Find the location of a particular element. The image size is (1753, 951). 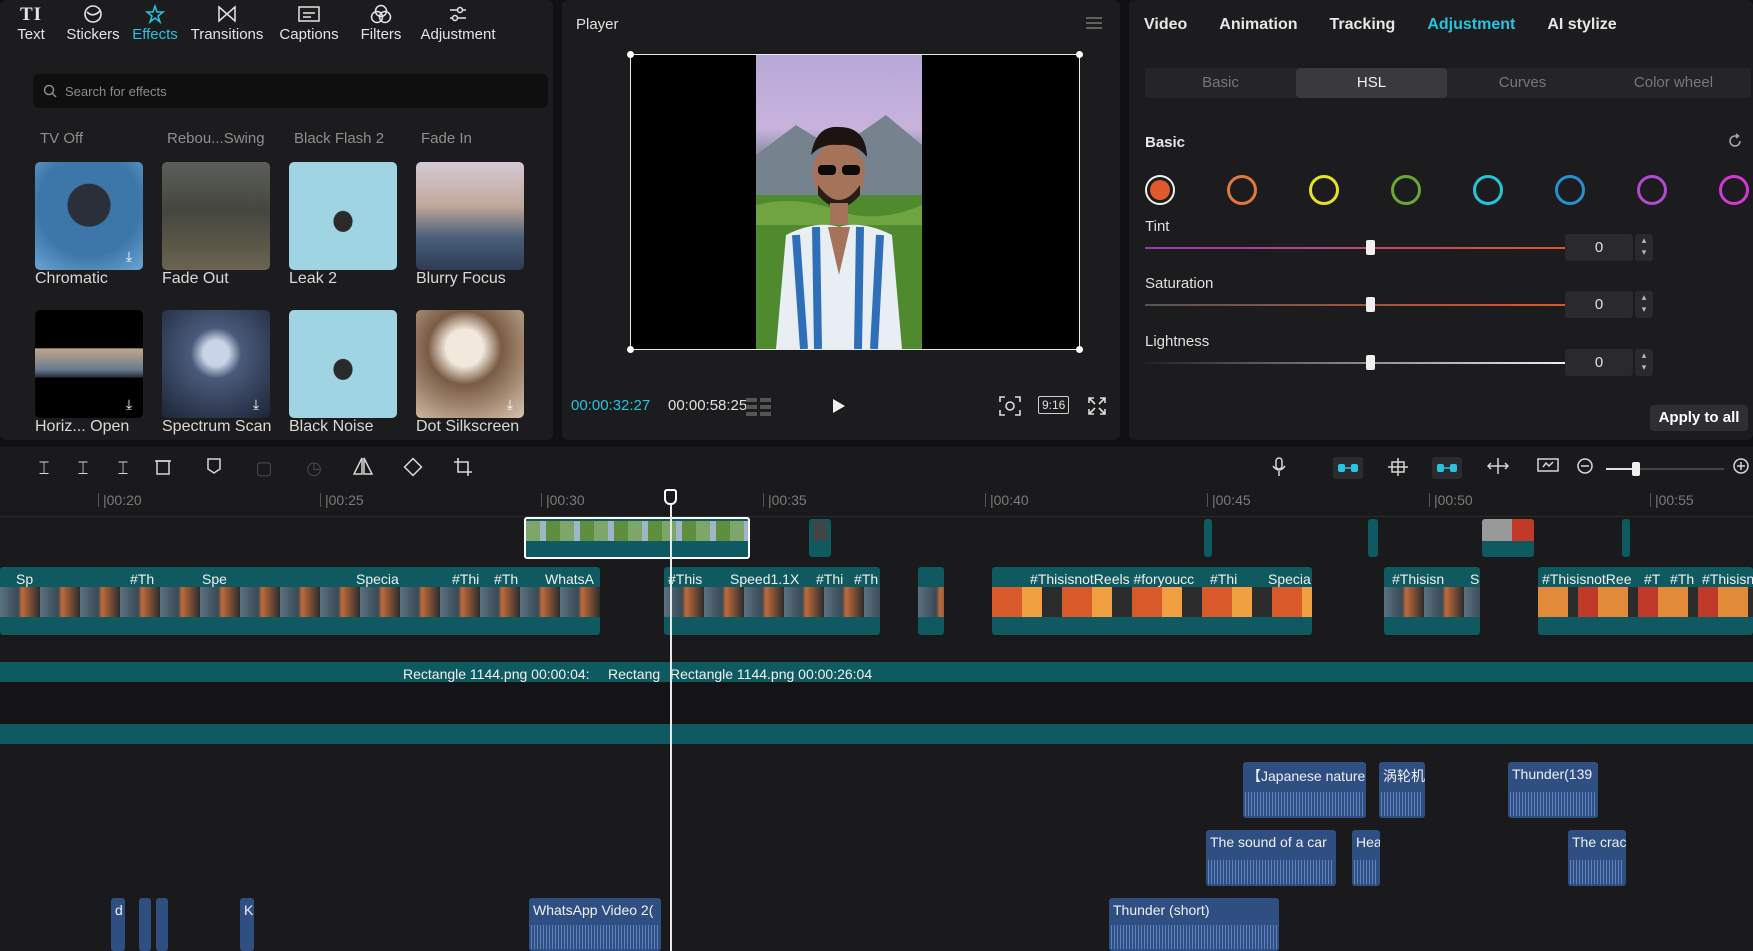

playhead is located at coordinates (671, 720).